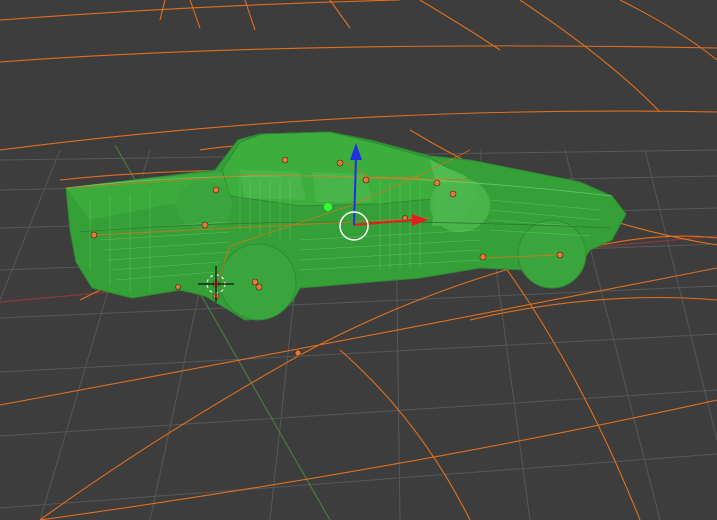 The height and width of the screenshot is (520, 717). What do you see at coordinates (460, 205) in the screenshot?
I see `wheel-rear-inner` at bounding box center [460, 205].